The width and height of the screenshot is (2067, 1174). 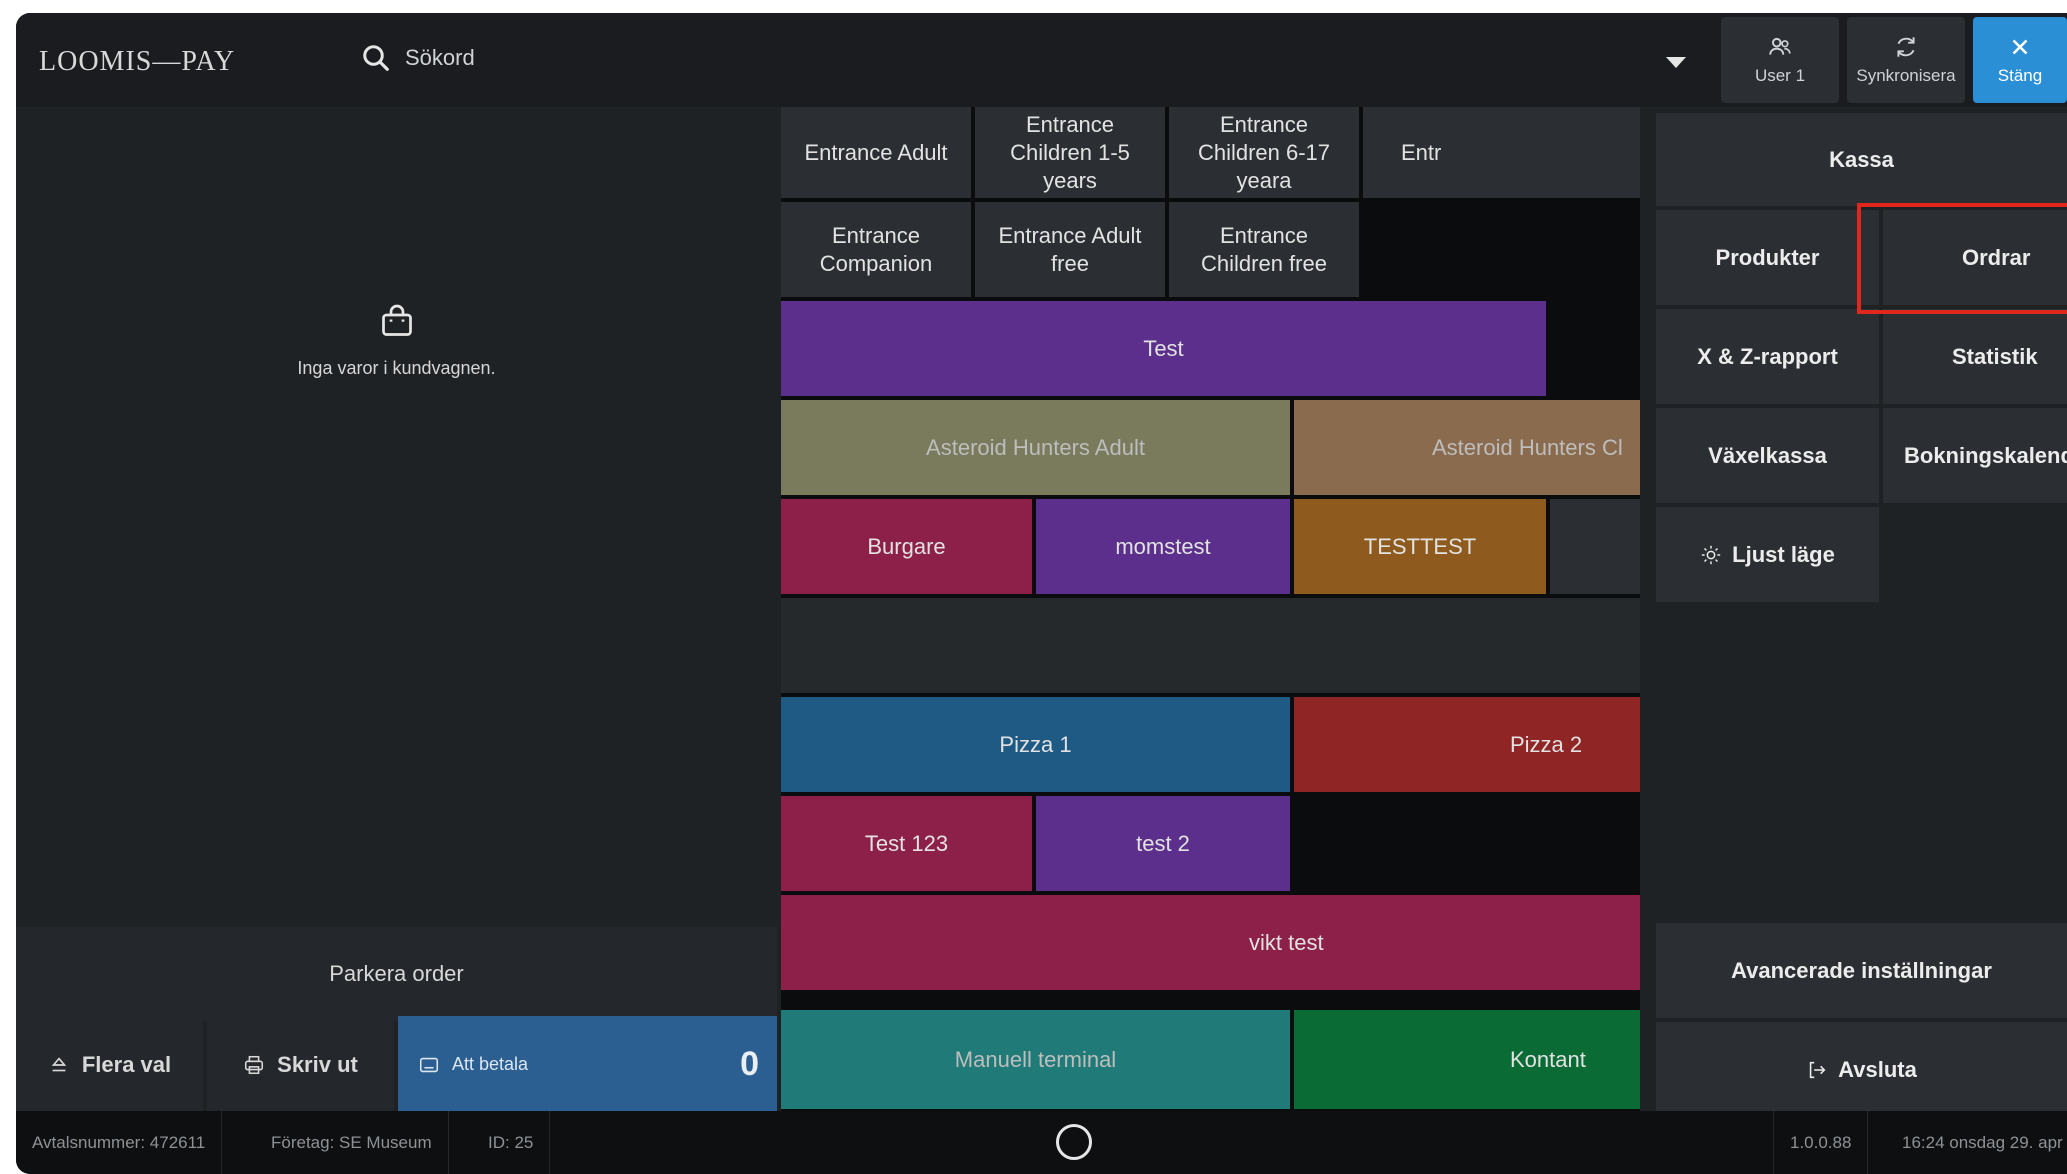 I want to click on dropdown-caret-button, so click(x=1676, y=63).